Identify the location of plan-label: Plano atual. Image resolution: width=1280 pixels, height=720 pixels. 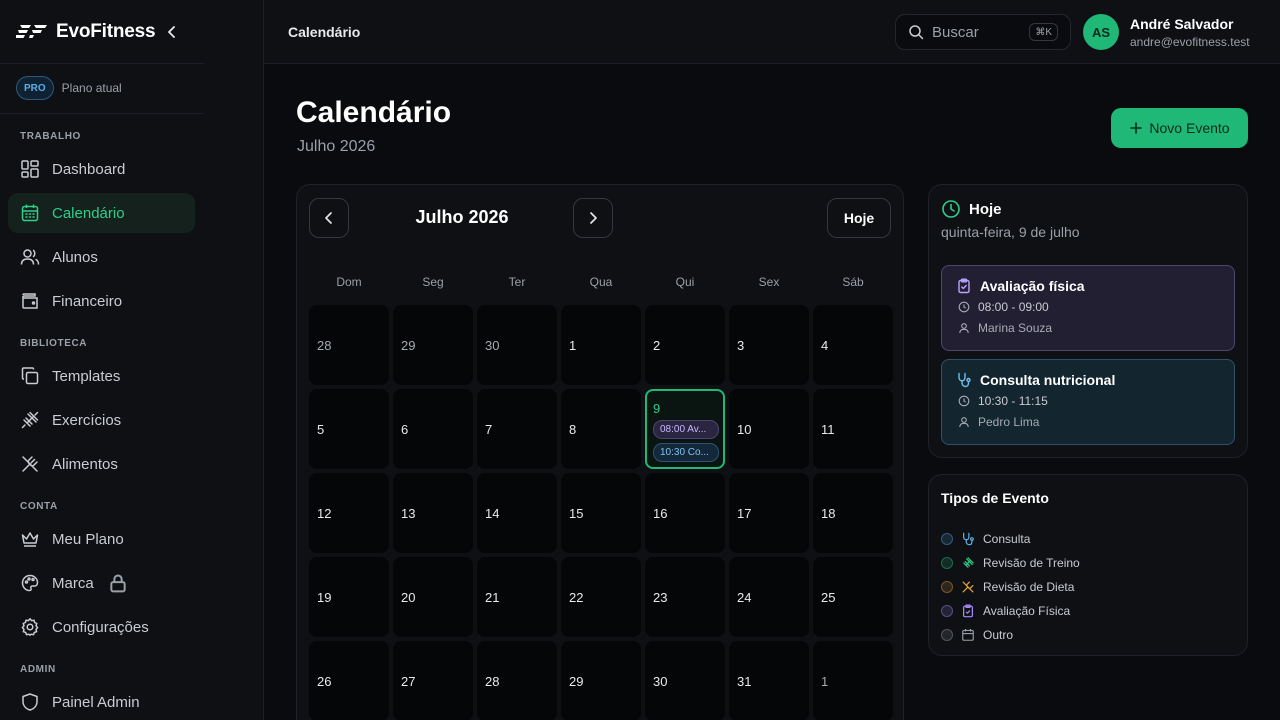
(91, 88).